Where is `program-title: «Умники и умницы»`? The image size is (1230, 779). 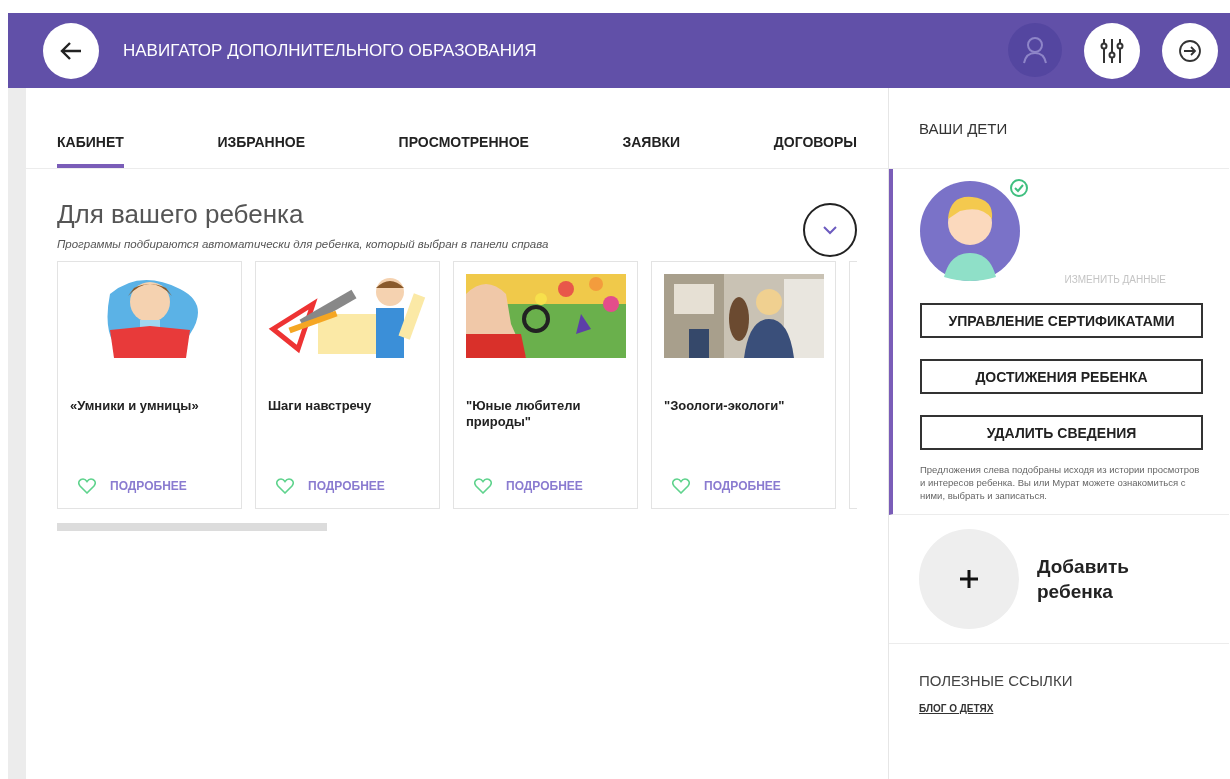
program-title: «Умники и умницы» is located at coordinates (135, 406).